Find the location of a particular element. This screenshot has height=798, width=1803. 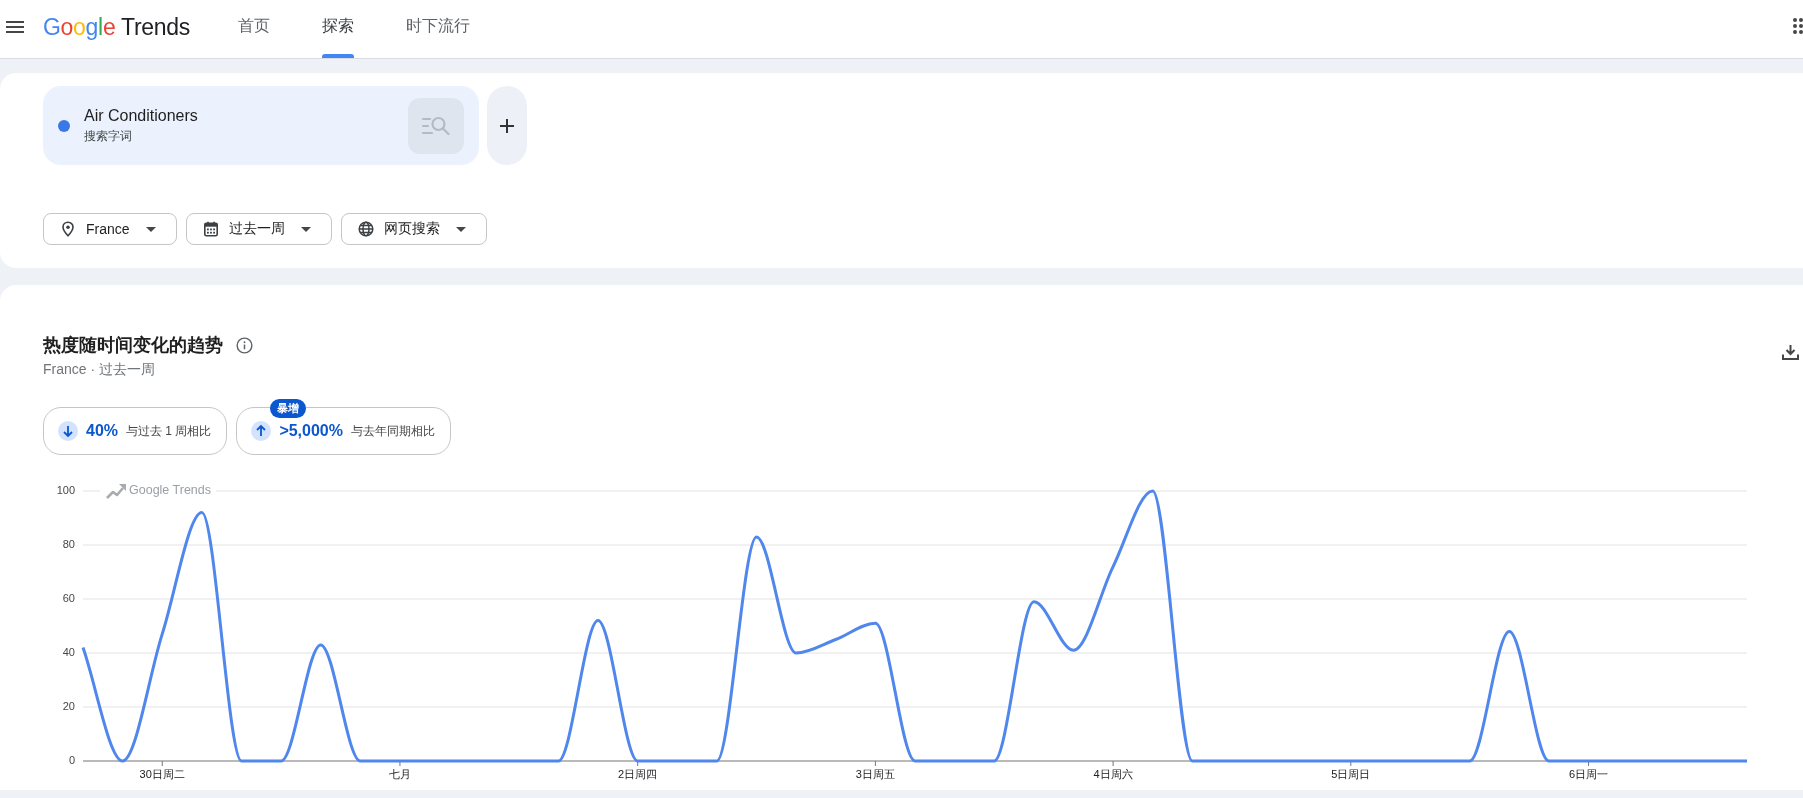

filter-dropdown: 过去一周 is located at coordinates (258, 229).